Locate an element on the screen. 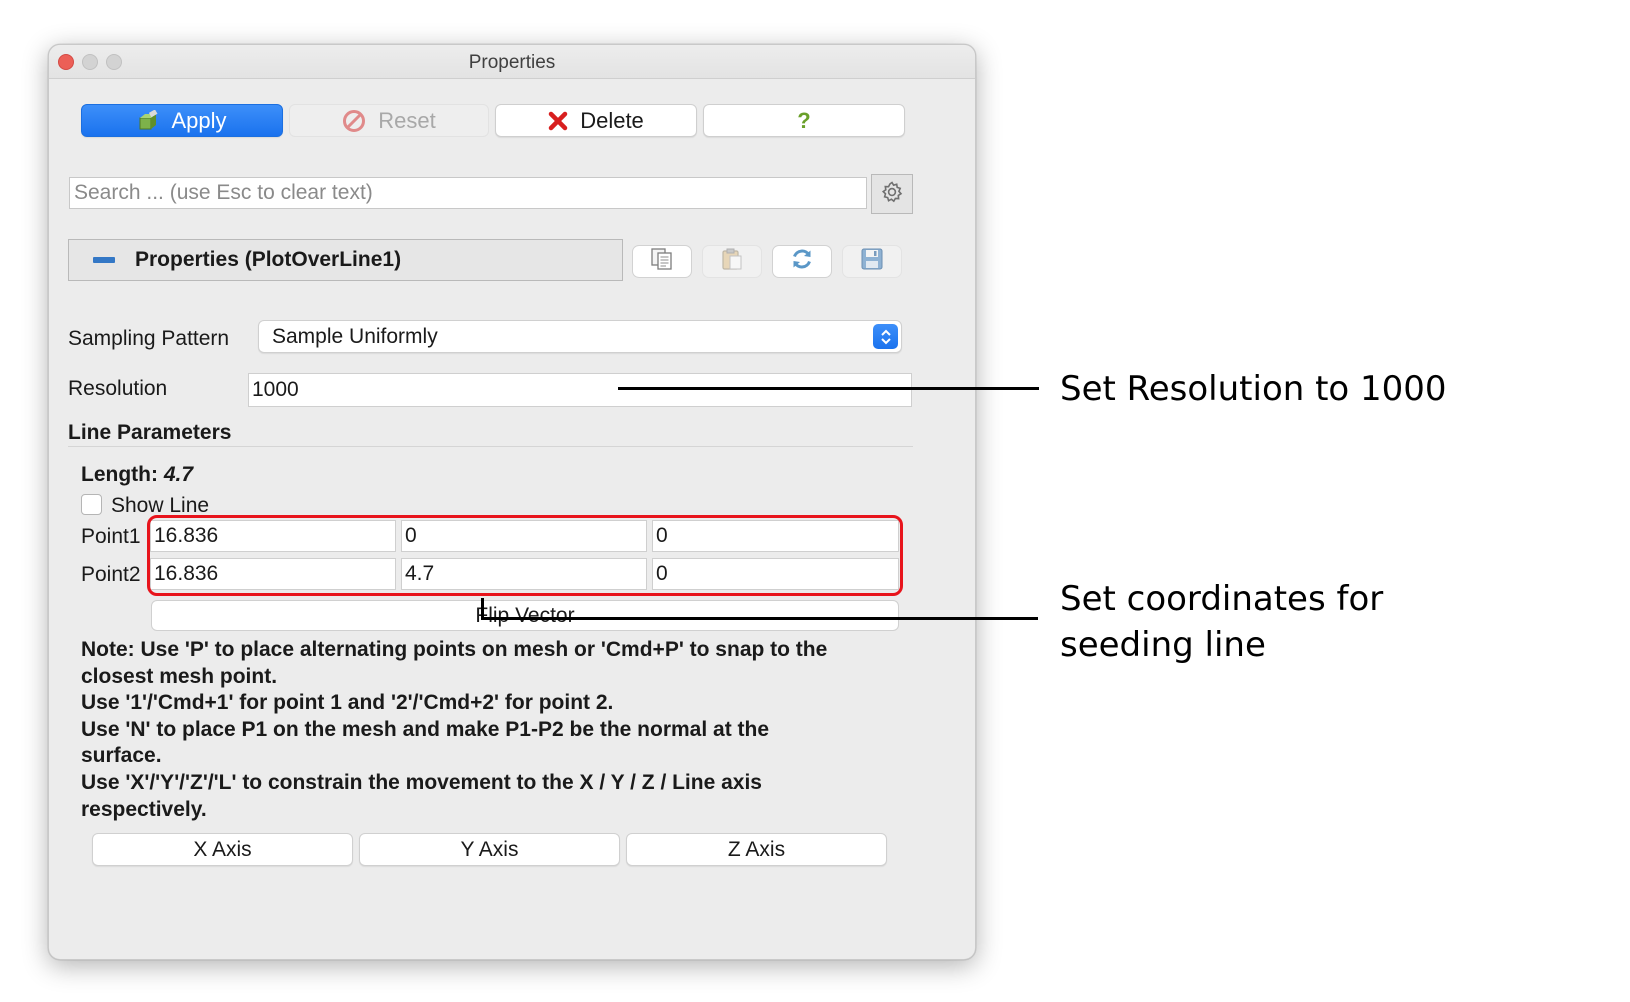 The width and height of the screenshot is (1630, 1002). help-icon: ? is located at coordinates (804, 120).